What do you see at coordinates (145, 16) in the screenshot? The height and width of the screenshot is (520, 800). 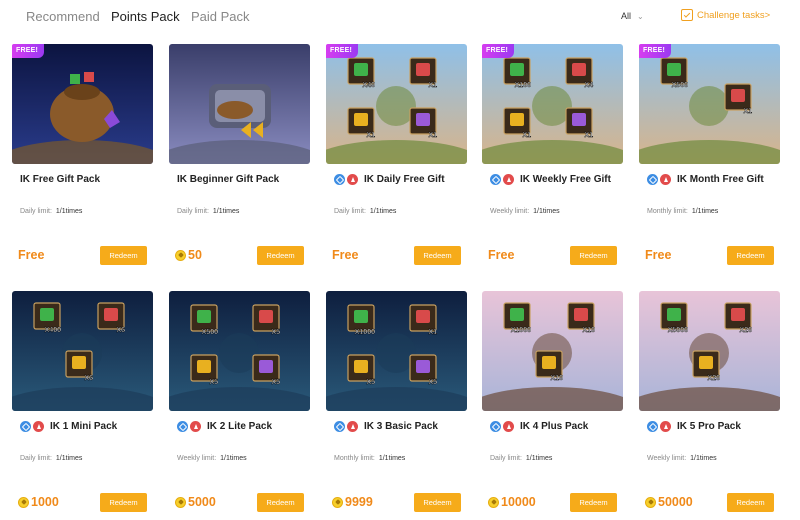 I see `tab-points-pack: Points Pack` at bounding box center [145, 16].